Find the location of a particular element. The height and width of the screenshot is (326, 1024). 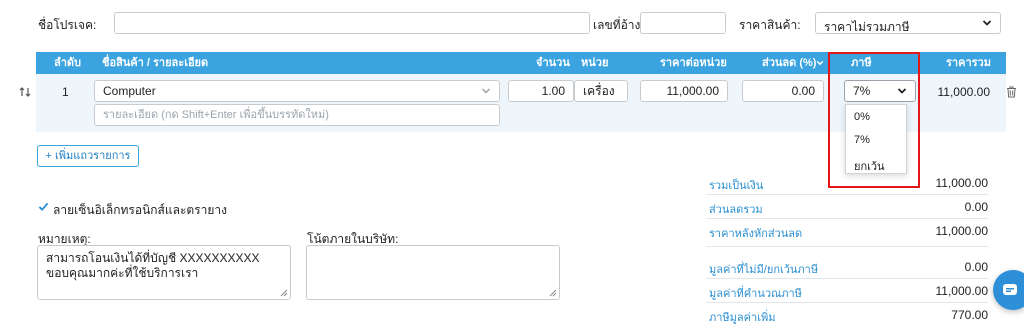

col-index-header: ลำดับ is located at coordinates (68, 63).